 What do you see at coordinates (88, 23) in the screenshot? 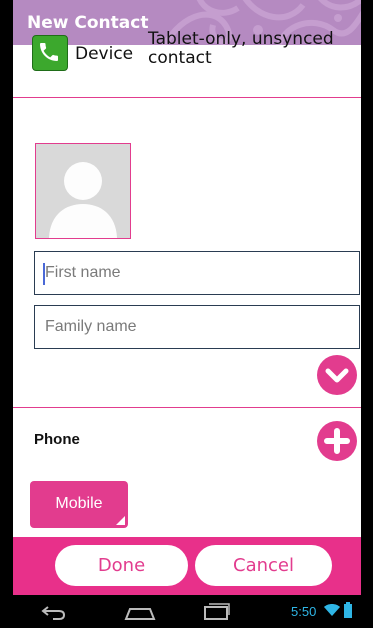
I see `page-title: New Contact` at bounding box center [88, 23].